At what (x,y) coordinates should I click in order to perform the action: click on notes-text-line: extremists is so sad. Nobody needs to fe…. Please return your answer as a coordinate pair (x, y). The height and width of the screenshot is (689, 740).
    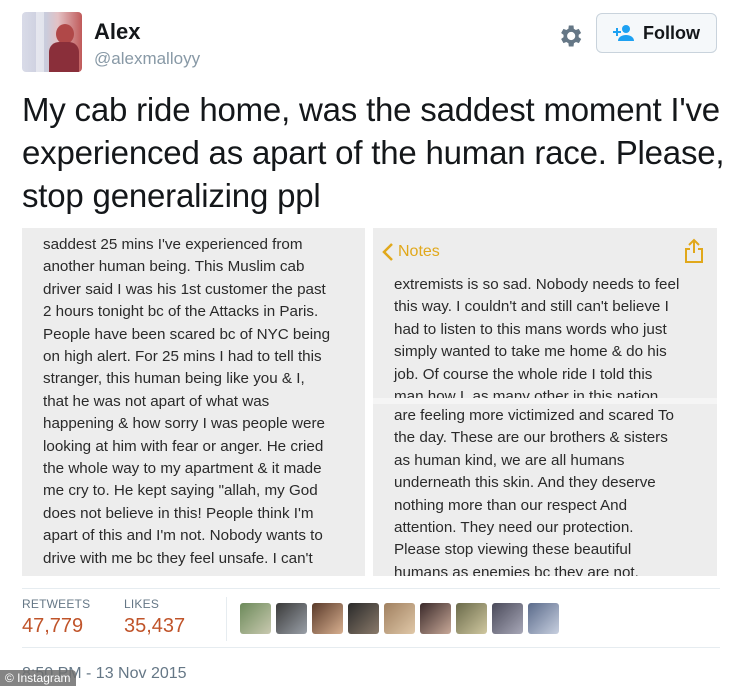
    Looking at the image, I should click on (537, 284).